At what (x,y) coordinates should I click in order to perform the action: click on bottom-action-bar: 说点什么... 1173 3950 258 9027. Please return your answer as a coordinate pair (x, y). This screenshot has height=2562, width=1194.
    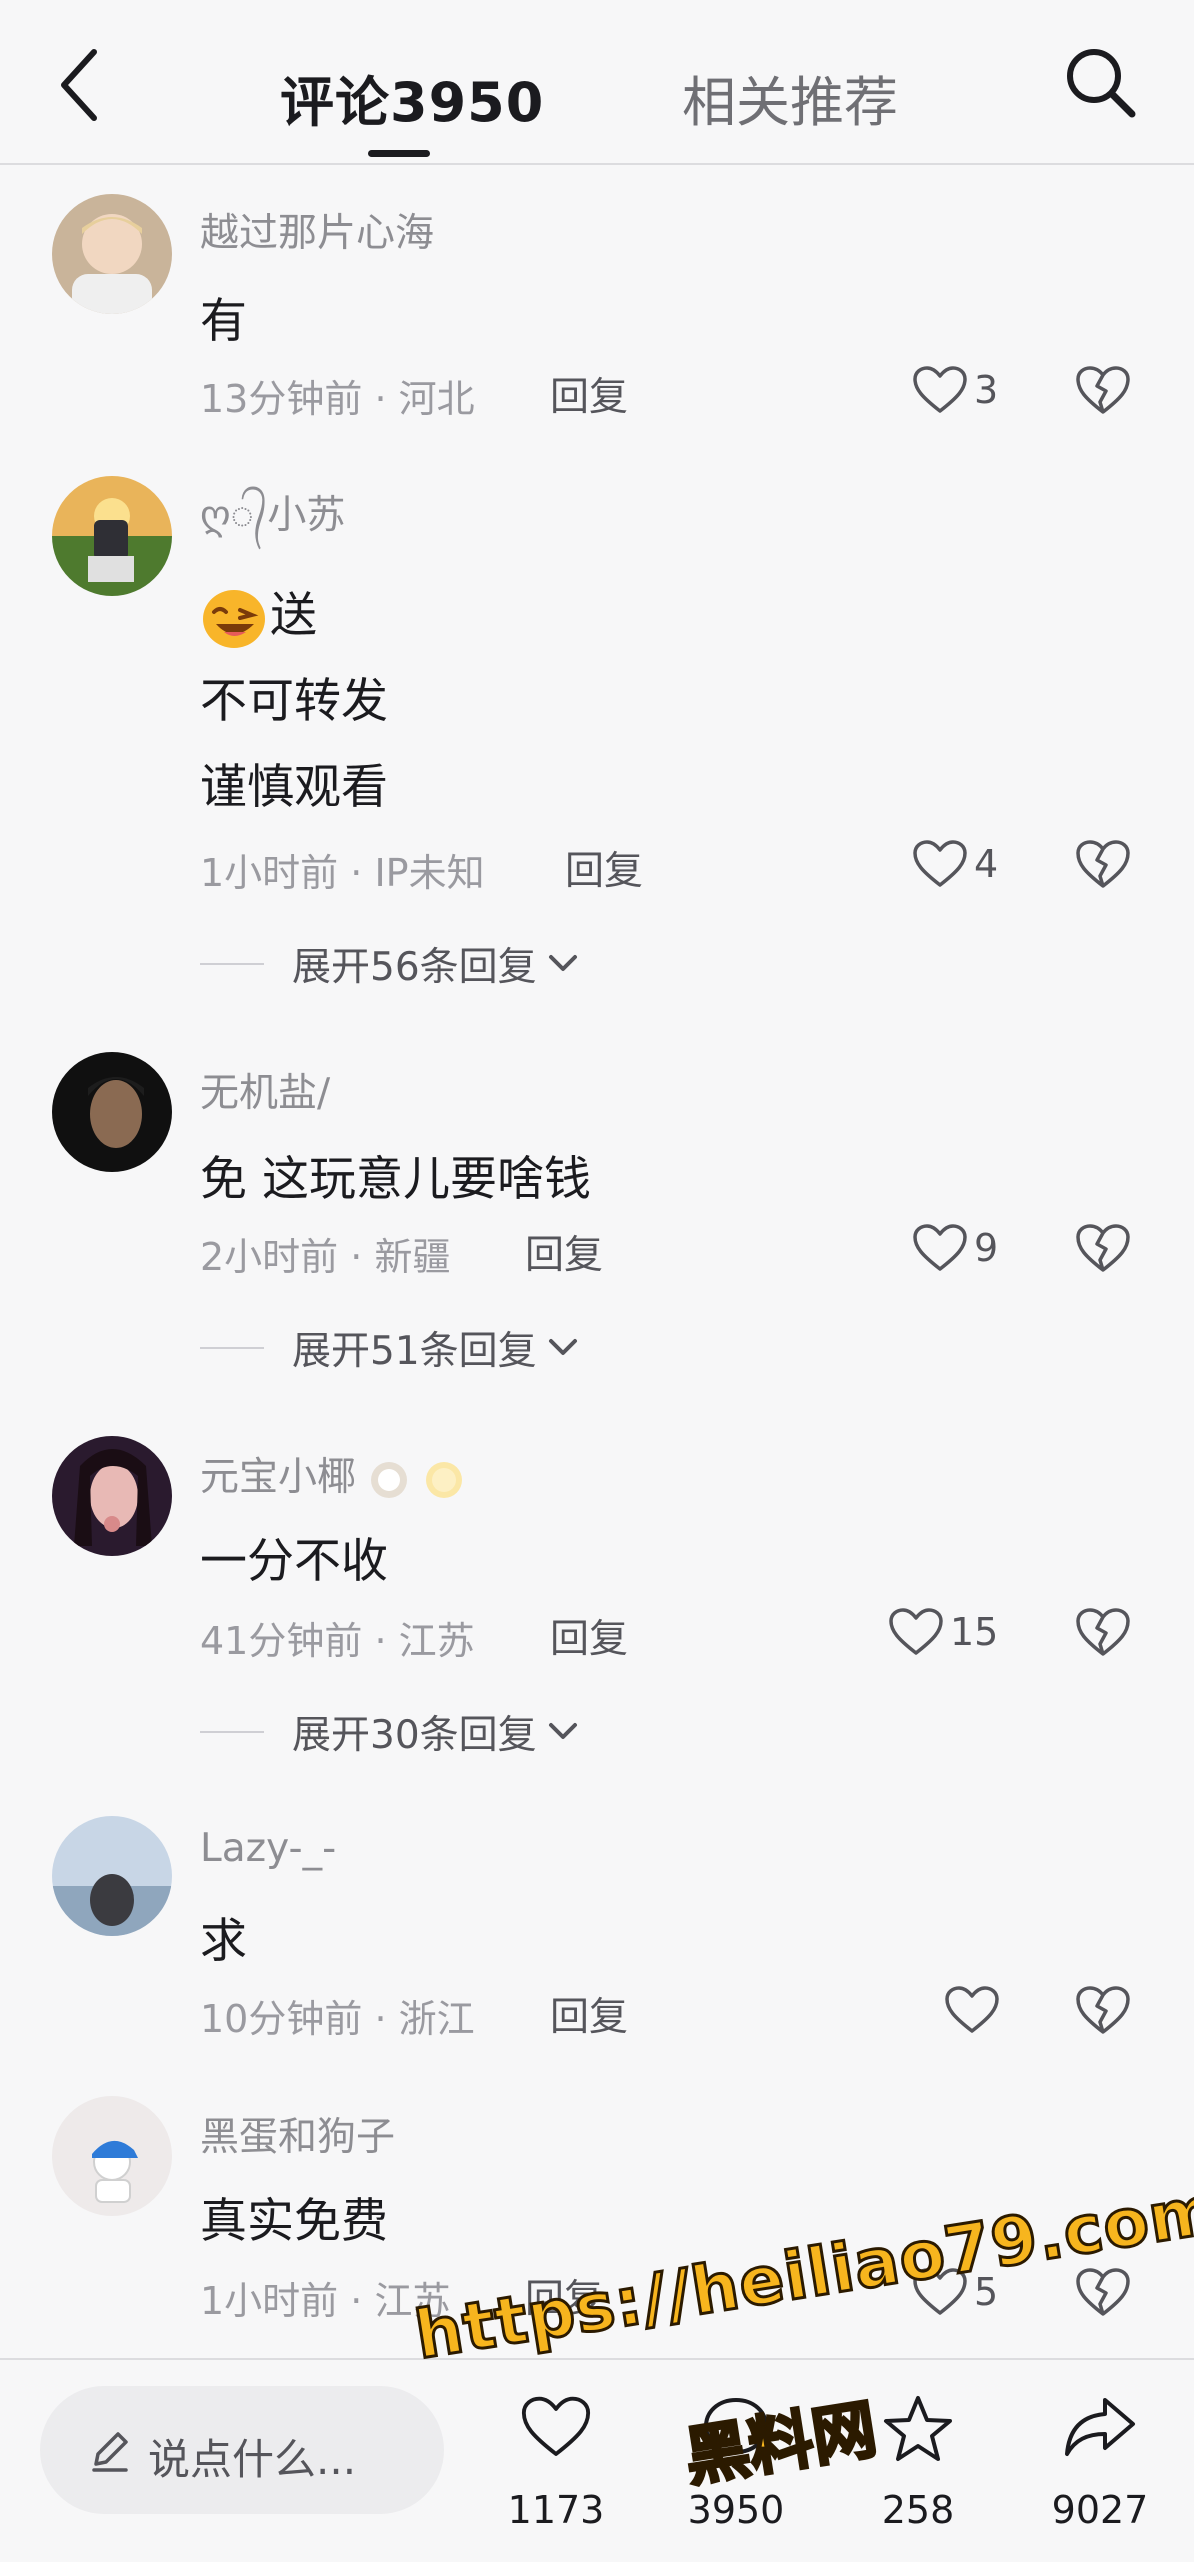
    Looking at the image, I should click on (597, 2460).